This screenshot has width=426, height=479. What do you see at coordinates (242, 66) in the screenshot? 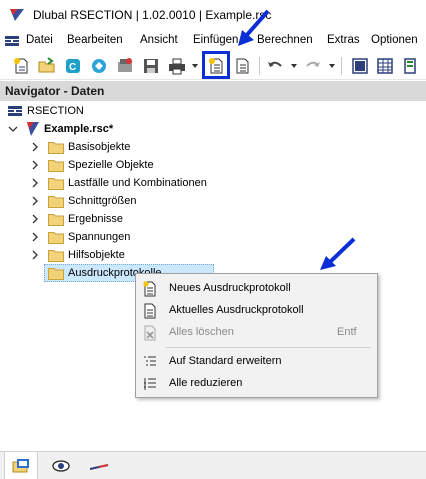
I see `printout-icon` at bounding box center [242, 66].